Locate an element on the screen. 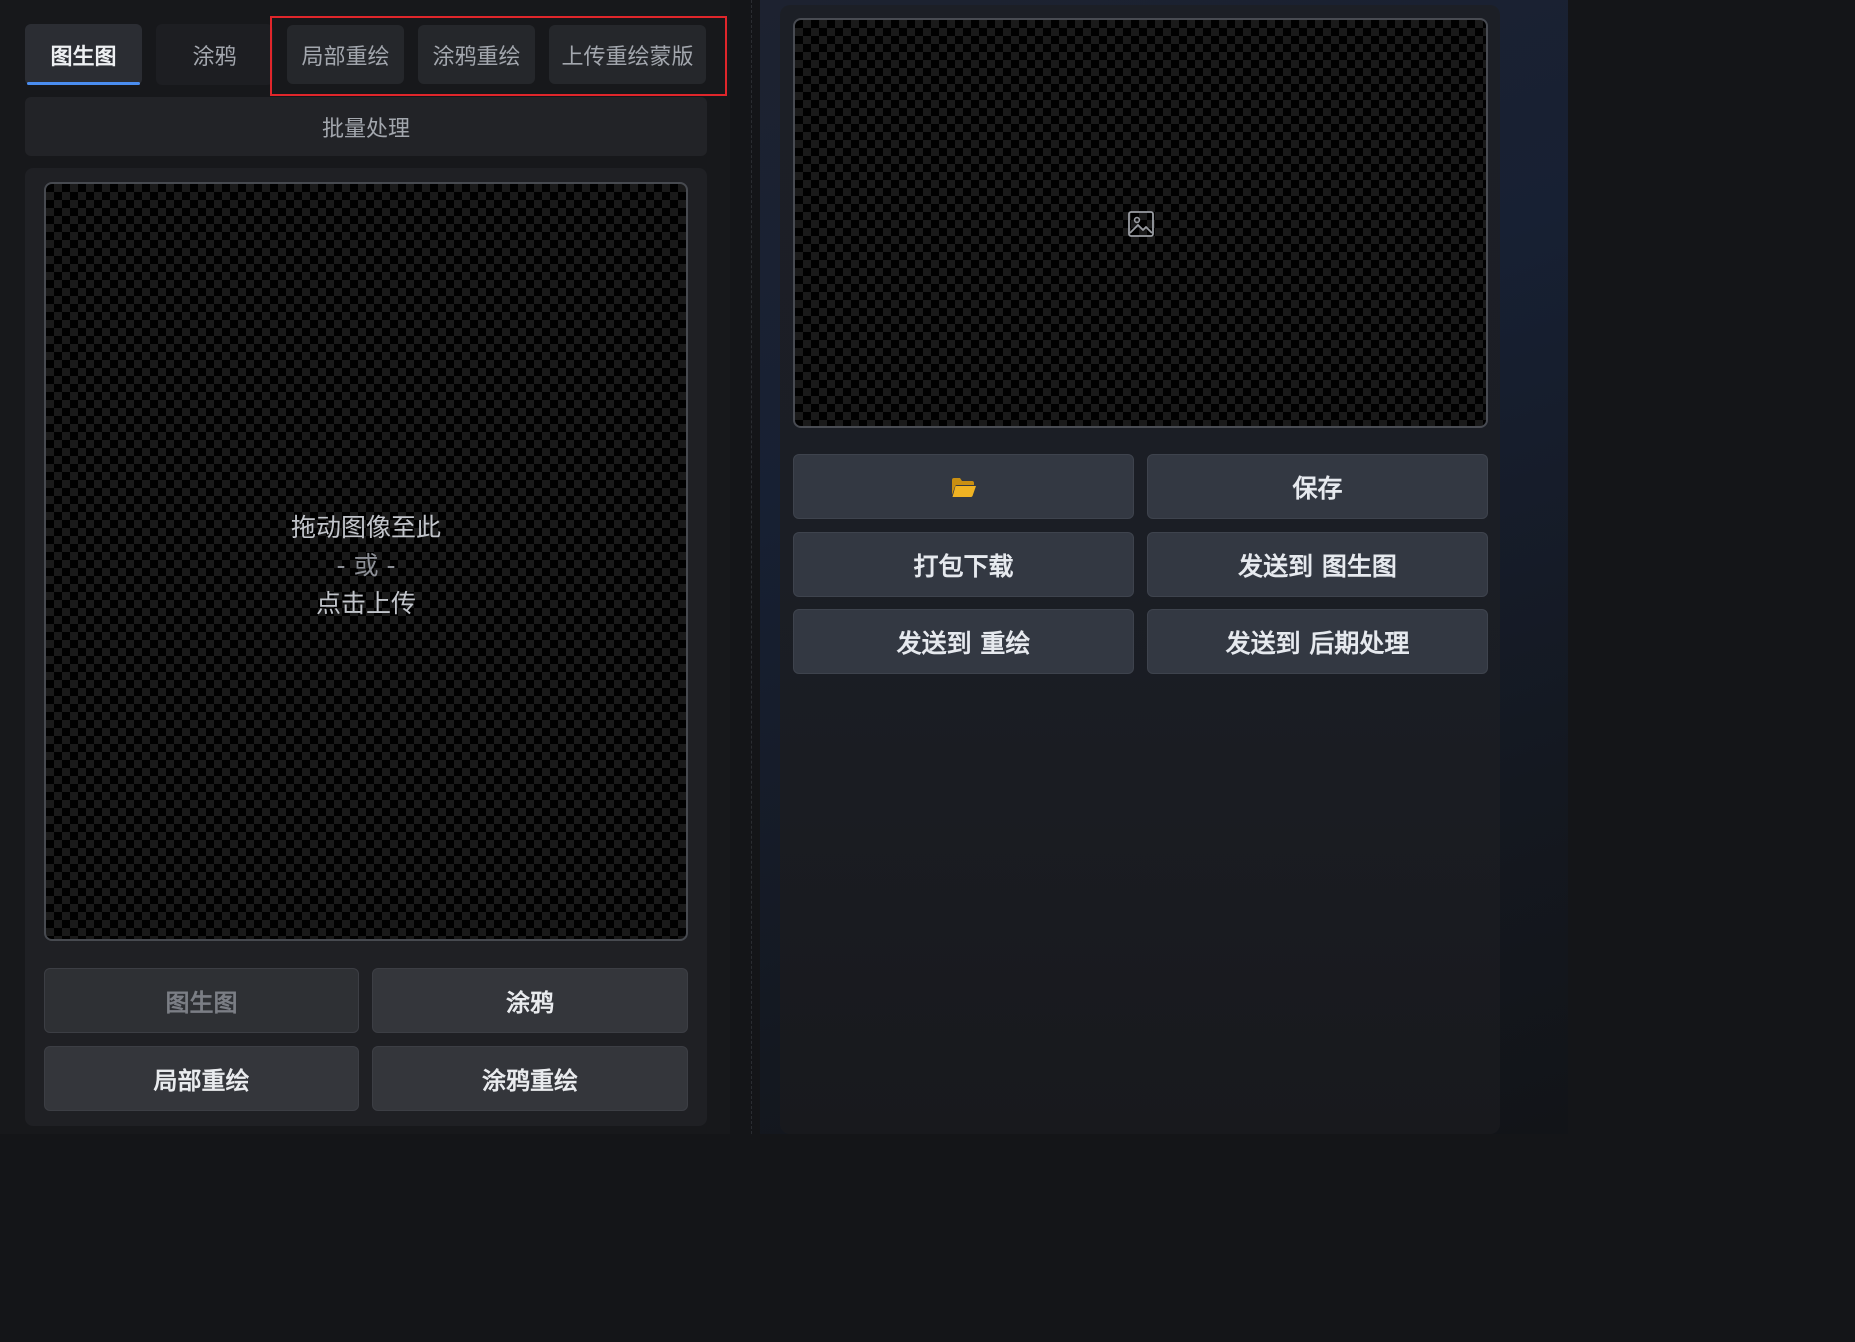  tab-inpaint-sketch: 涂鸦重绘 is located at coordinates (476, 54).